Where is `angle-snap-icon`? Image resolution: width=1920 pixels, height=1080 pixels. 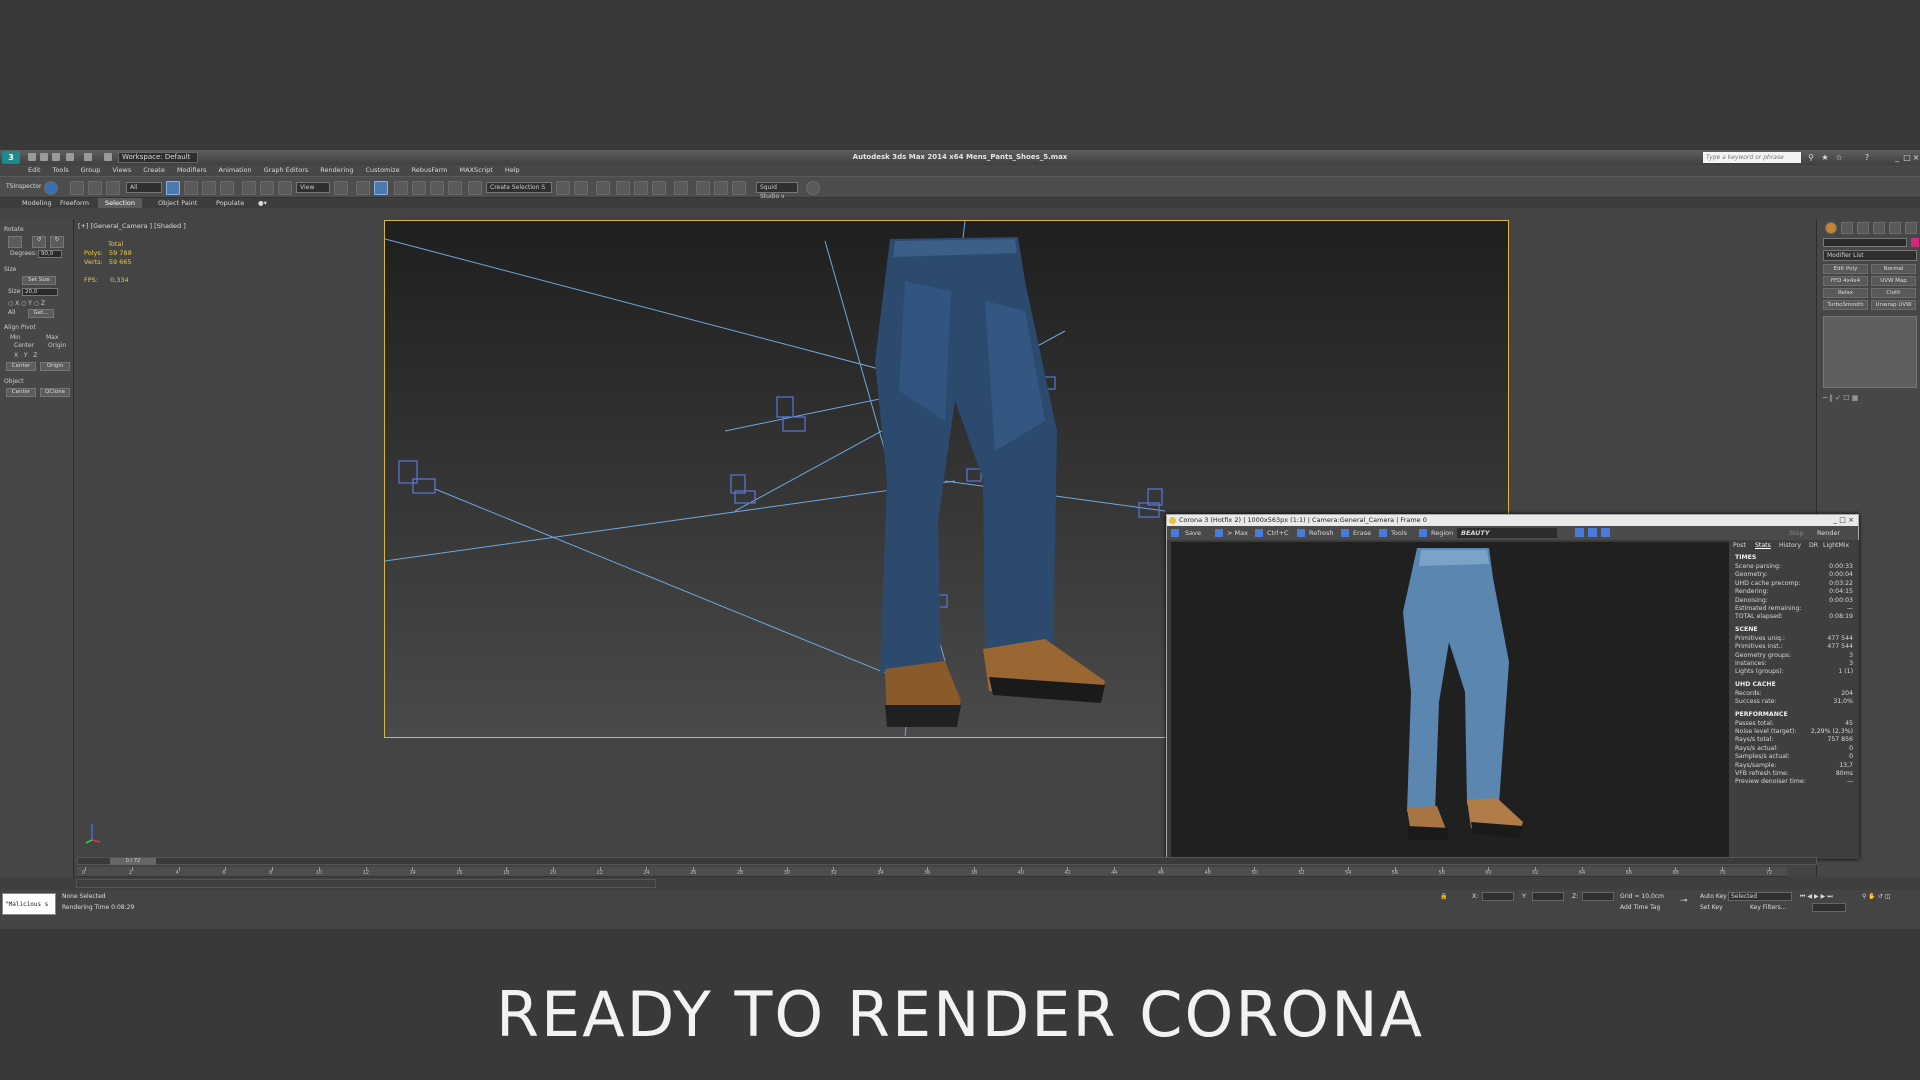 angle-snap-icon is located at coordinates (419, 188).